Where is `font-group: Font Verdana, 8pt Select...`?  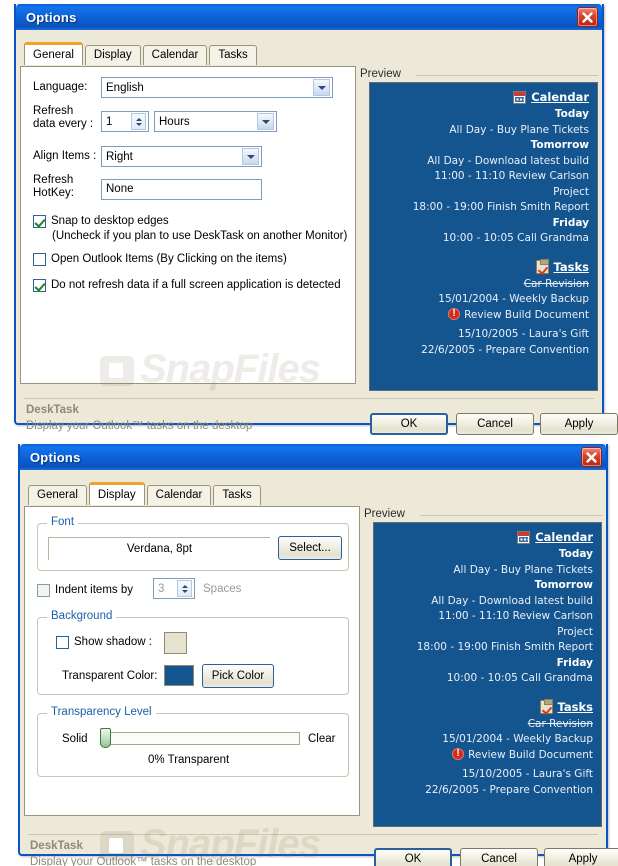
font-group: Font Verdana, 8pt Select... is located at coordinates (193, 543).